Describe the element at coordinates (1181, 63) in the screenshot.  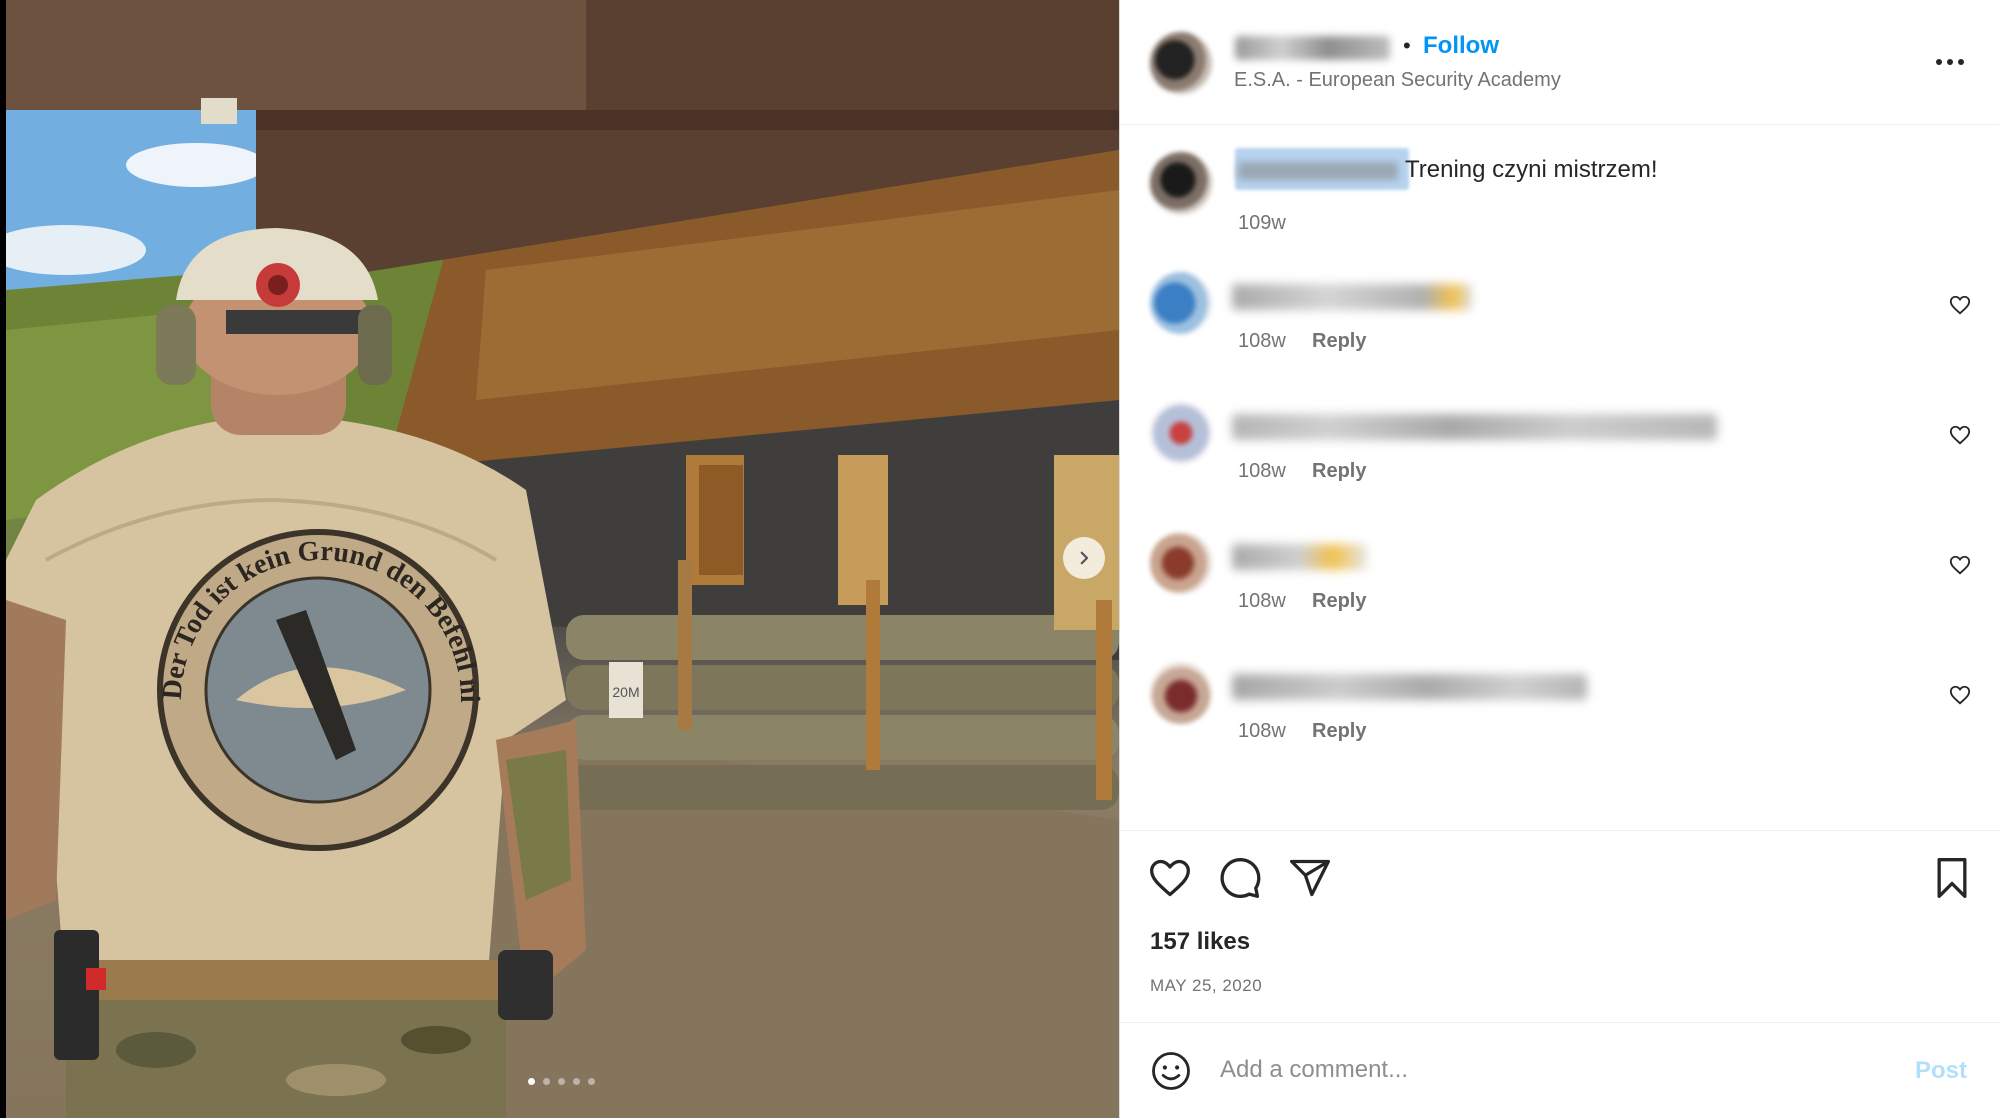
I see `author-avatar` at that location.